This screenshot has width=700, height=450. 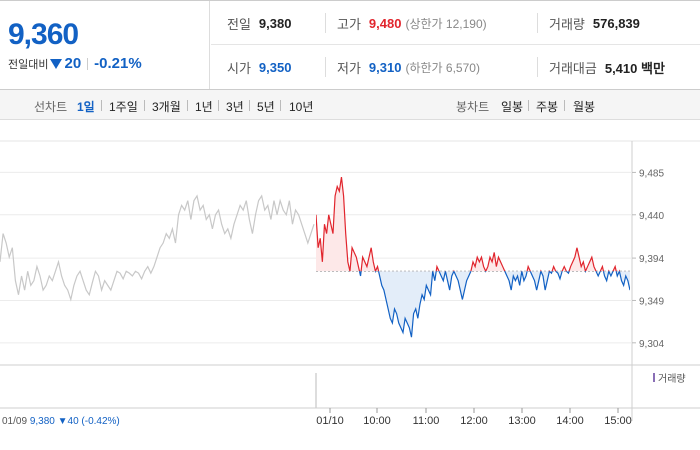 I want to click on x-tick-label: 12:00, so click(x=474, y=421).